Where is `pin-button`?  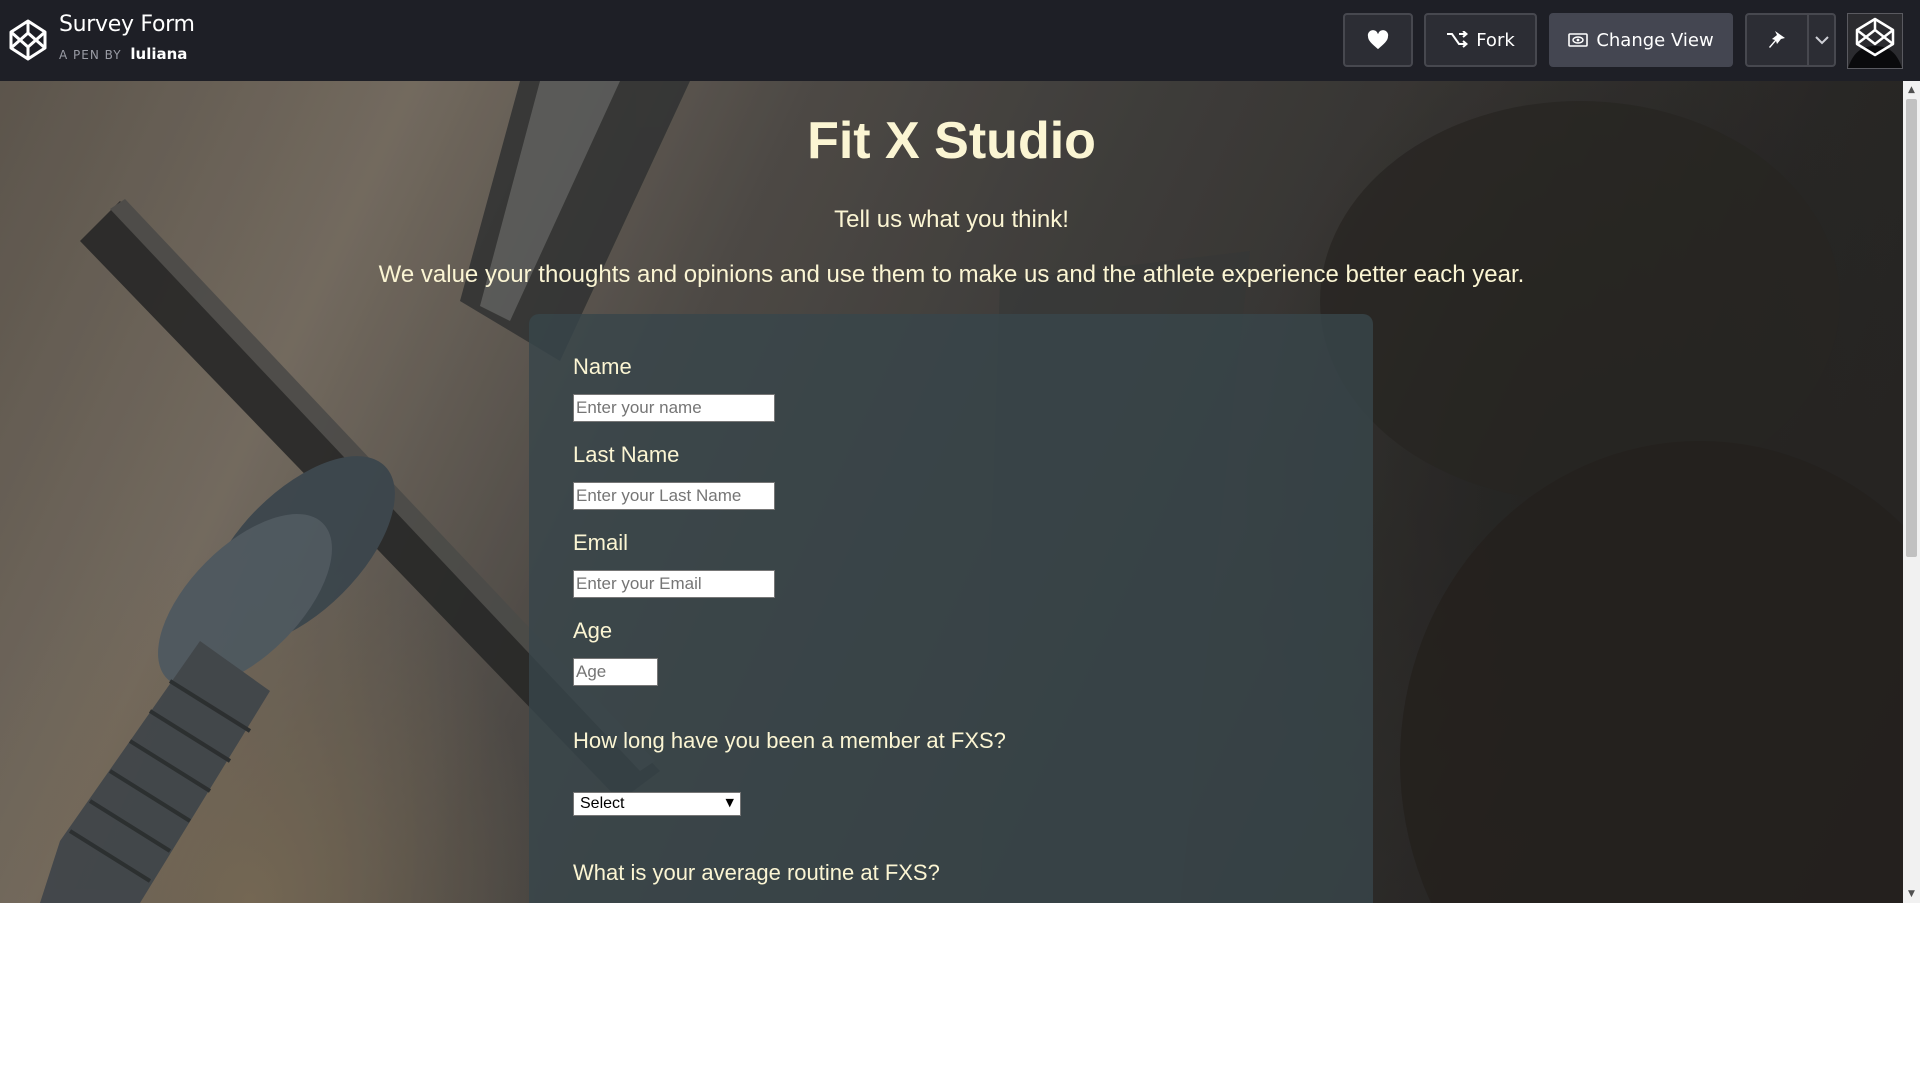 pin-button is located at coordinates (1778, 40).